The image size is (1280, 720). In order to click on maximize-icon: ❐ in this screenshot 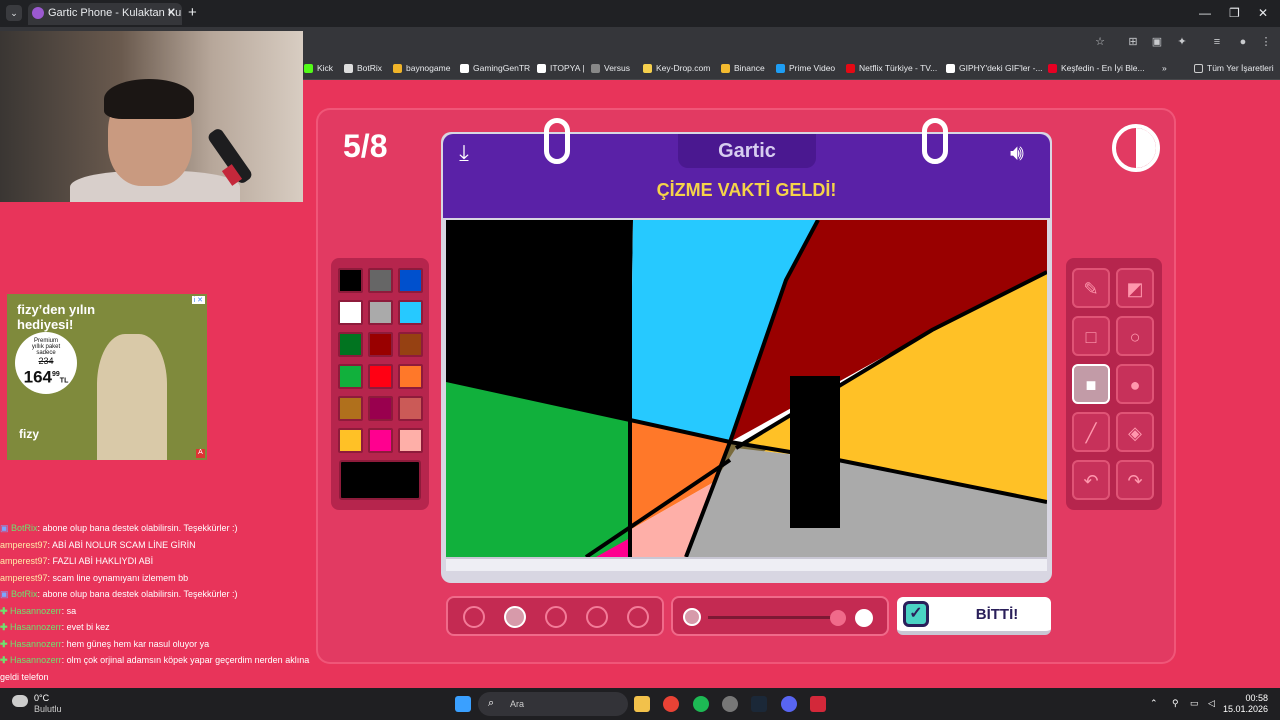, I will do `click(1234, 13)`.